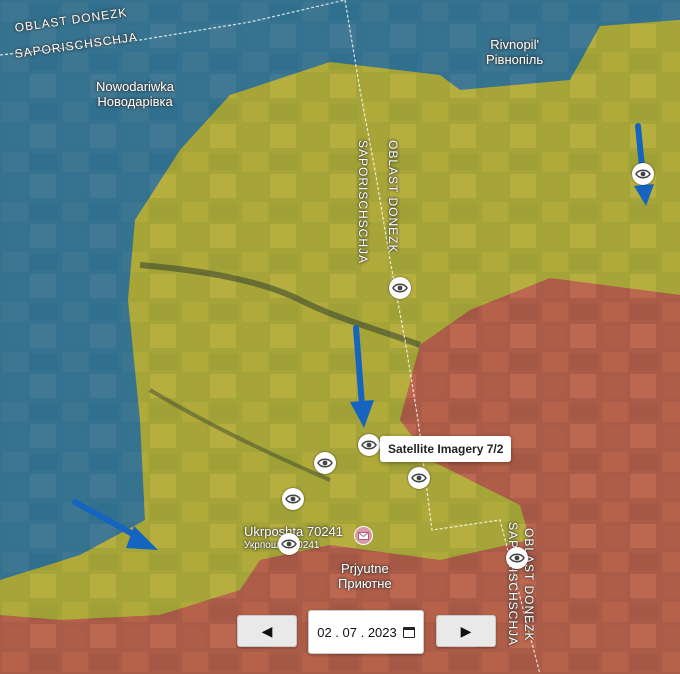  I want to click on next-date-button: ▶, so click(466, 631).